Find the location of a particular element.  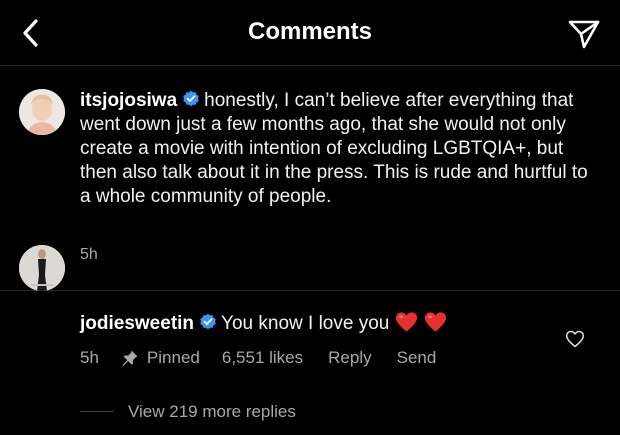

caption-username: itsjojosiwa is located at coordinates (128, 100).